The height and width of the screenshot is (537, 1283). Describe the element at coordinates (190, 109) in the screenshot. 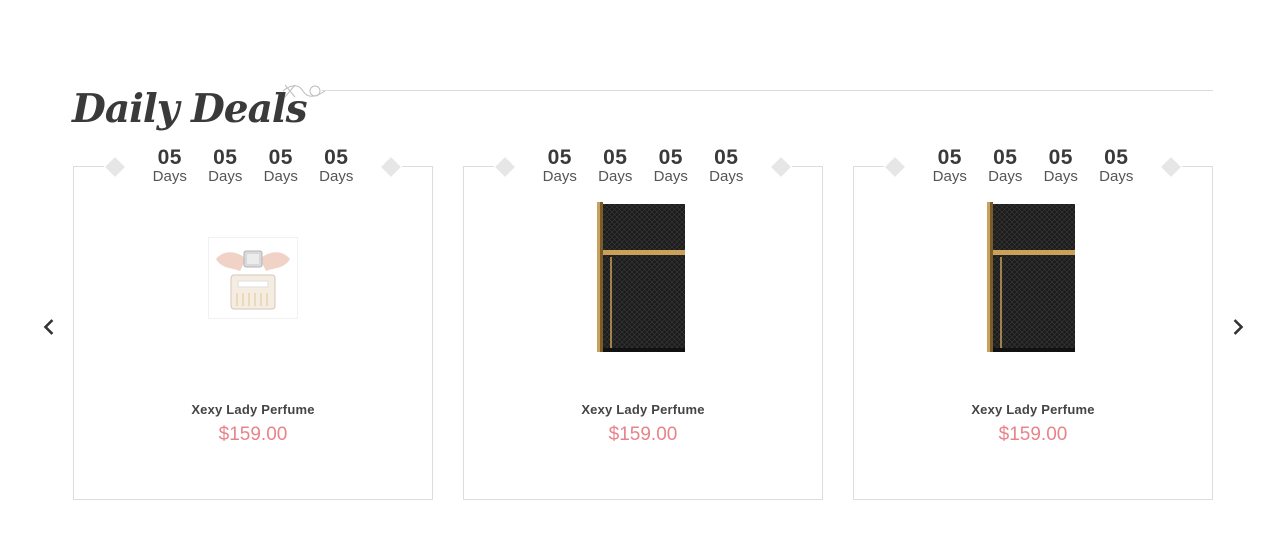

I see `section-title: Daily Deals` at that location.